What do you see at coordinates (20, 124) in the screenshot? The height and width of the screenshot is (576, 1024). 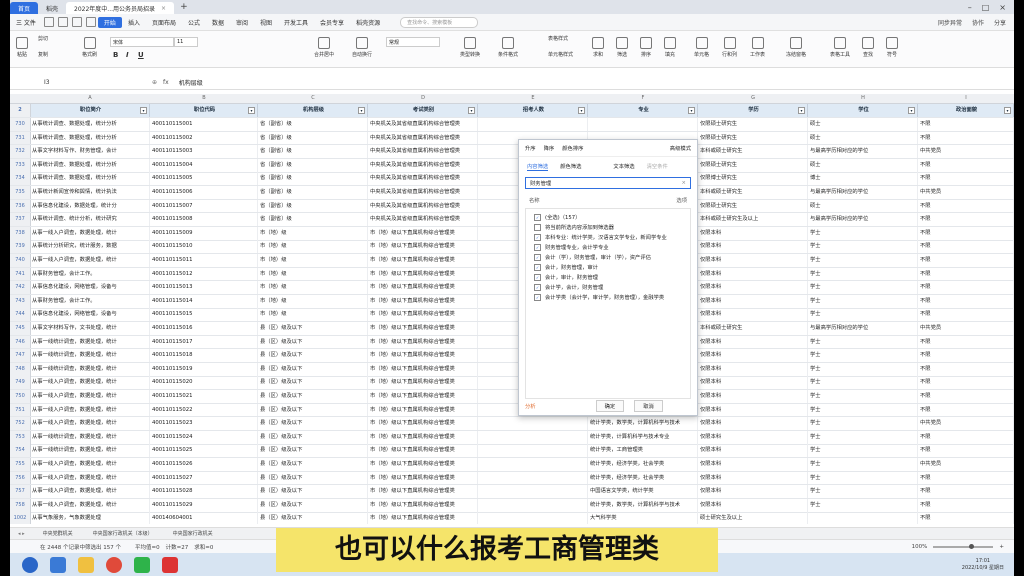 I see `row-number: 730` at bounding box center [20, 124].